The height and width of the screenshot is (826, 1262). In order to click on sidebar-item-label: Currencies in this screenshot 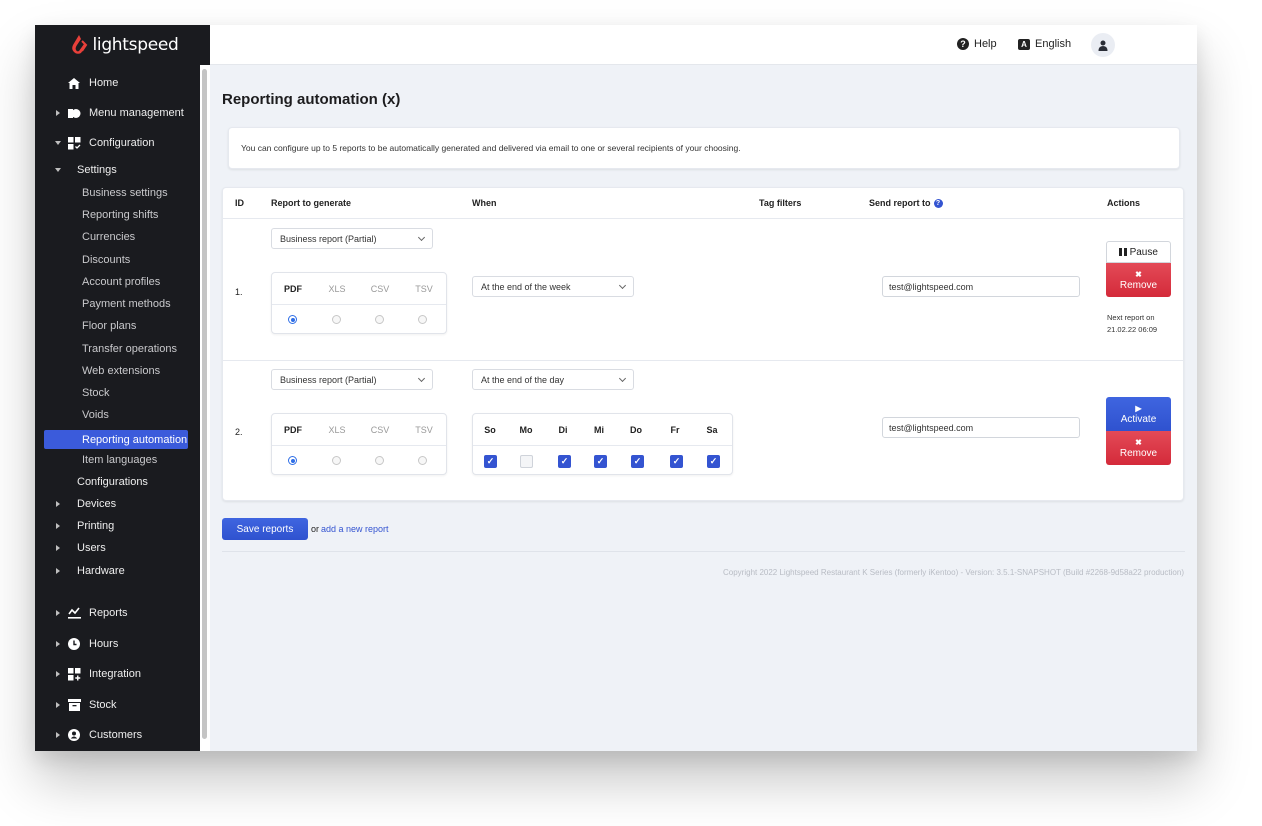, I will do `click(109, 237)`.